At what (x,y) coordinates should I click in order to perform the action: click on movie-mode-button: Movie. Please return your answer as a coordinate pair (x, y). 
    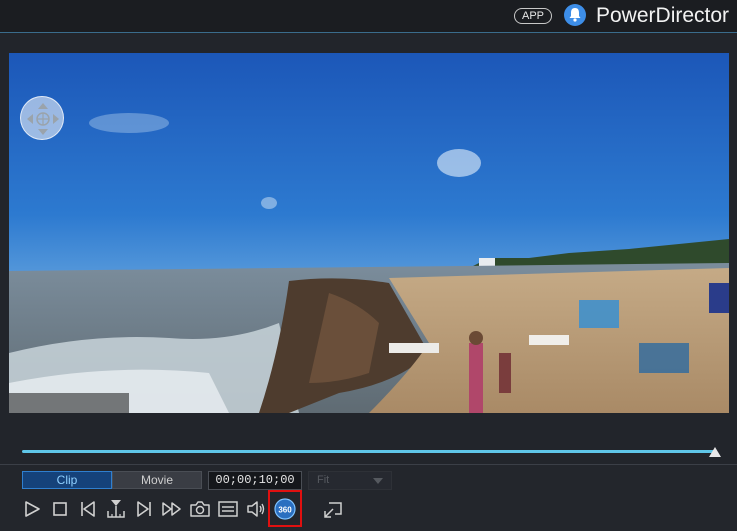
    Looking at the image, I should click on (157, 480).